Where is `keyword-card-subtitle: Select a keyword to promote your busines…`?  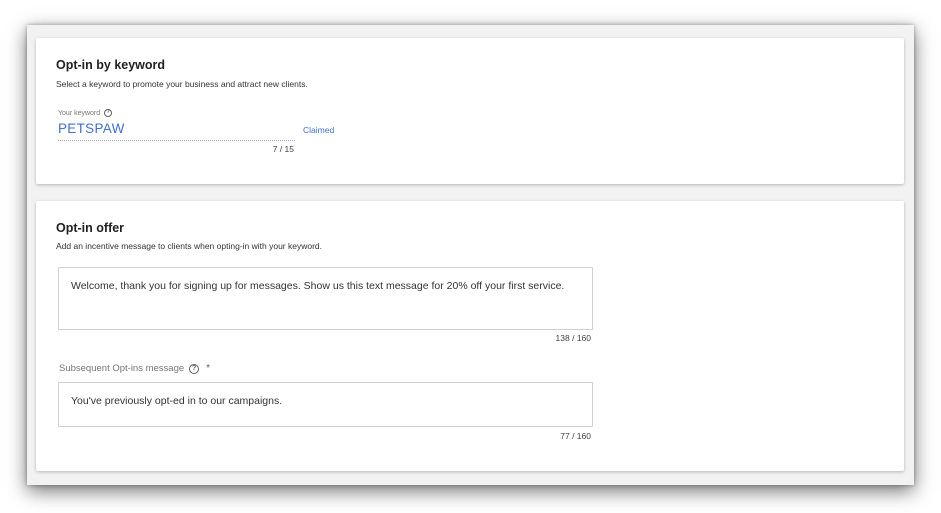
keyword-card-subtitle: Select a keyword to promote your busines… is located at coordinates (182, 84).